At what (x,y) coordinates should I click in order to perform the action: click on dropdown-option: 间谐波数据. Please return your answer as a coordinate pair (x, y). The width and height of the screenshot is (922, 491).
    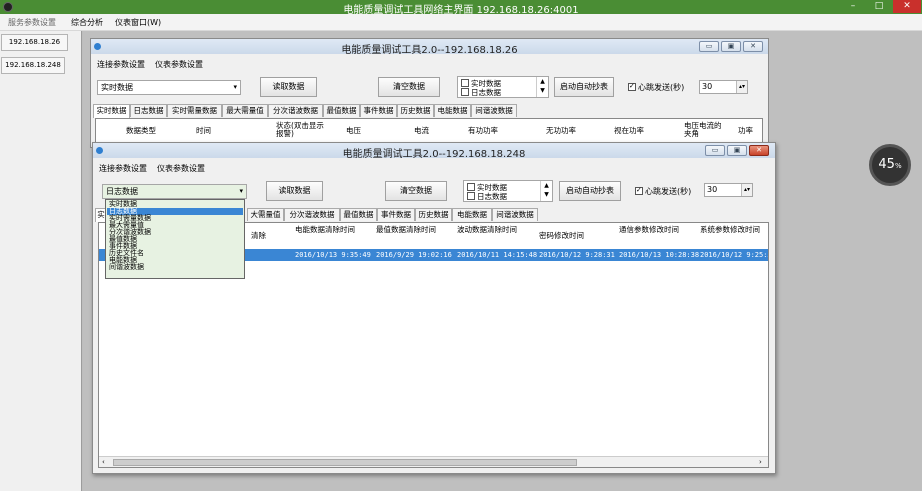
    Looking at the image, I should click on (175, 267).